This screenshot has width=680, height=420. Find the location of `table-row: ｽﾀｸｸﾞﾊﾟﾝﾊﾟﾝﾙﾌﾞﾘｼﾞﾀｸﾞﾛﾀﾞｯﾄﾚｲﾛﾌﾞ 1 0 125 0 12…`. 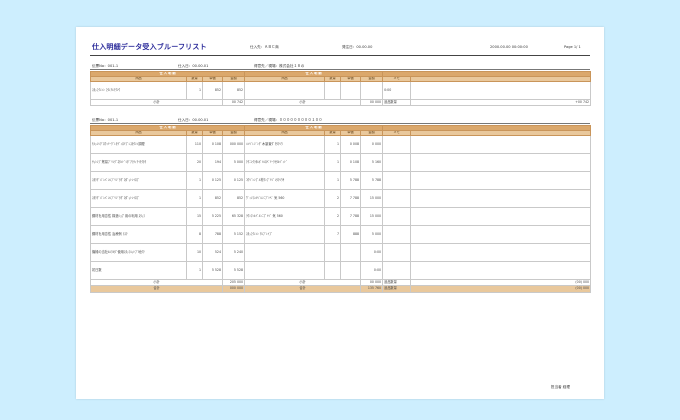

table-row: ｽﾀｸｸﾞﾊﾟﾝﾊﾟﾝﾙﾌﾞﾘｼﾞﾀｸﾞﾛﾀﾞｯﾄﾚｲﾛﾌﾞ 1 0 125 0 12… is located at coordinates (341, 180).